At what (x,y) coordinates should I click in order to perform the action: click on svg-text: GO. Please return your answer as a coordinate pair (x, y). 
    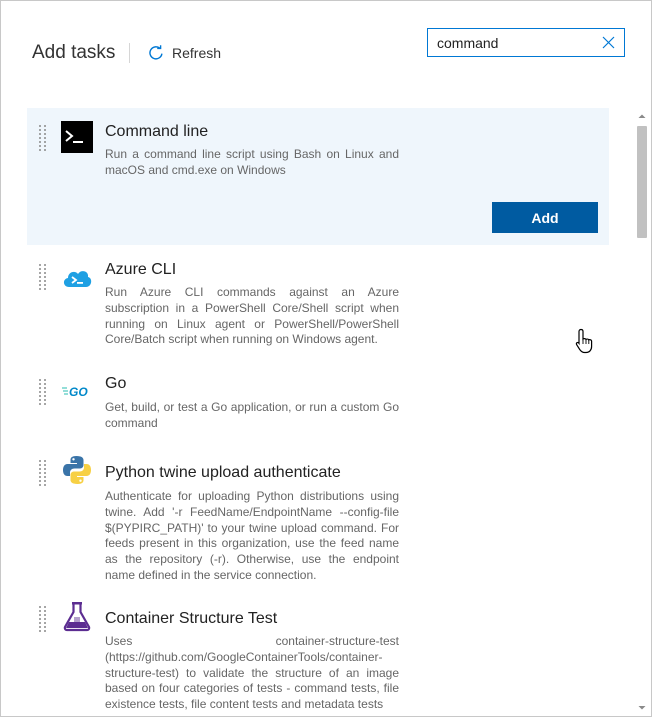
    Looking at the image, I should click on (78, 392).